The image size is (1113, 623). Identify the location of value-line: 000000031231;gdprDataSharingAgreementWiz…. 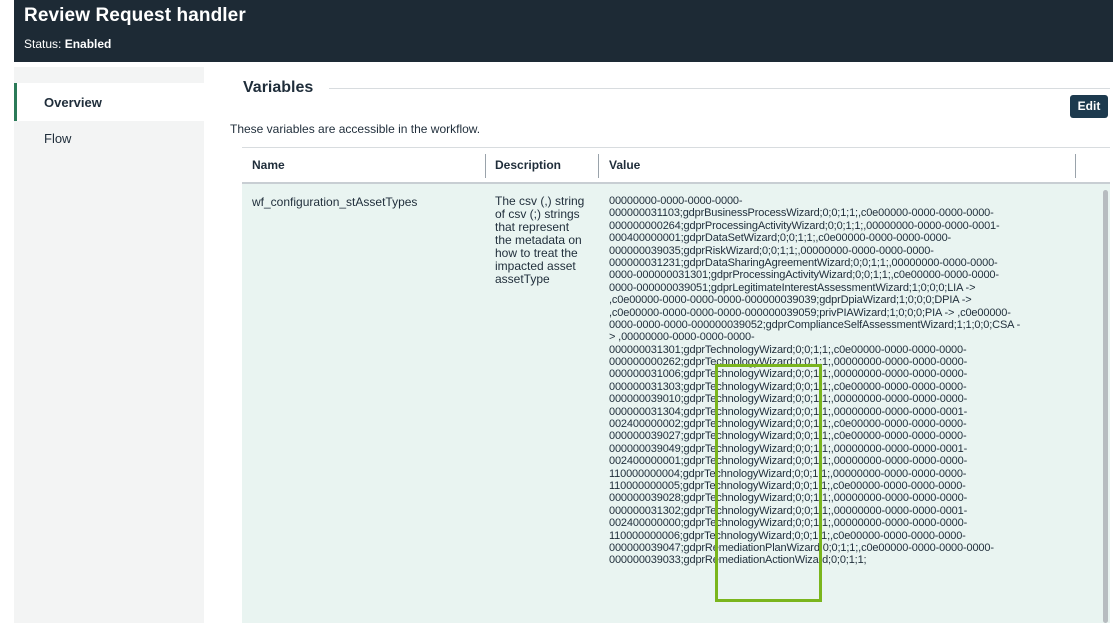
(803, 262).